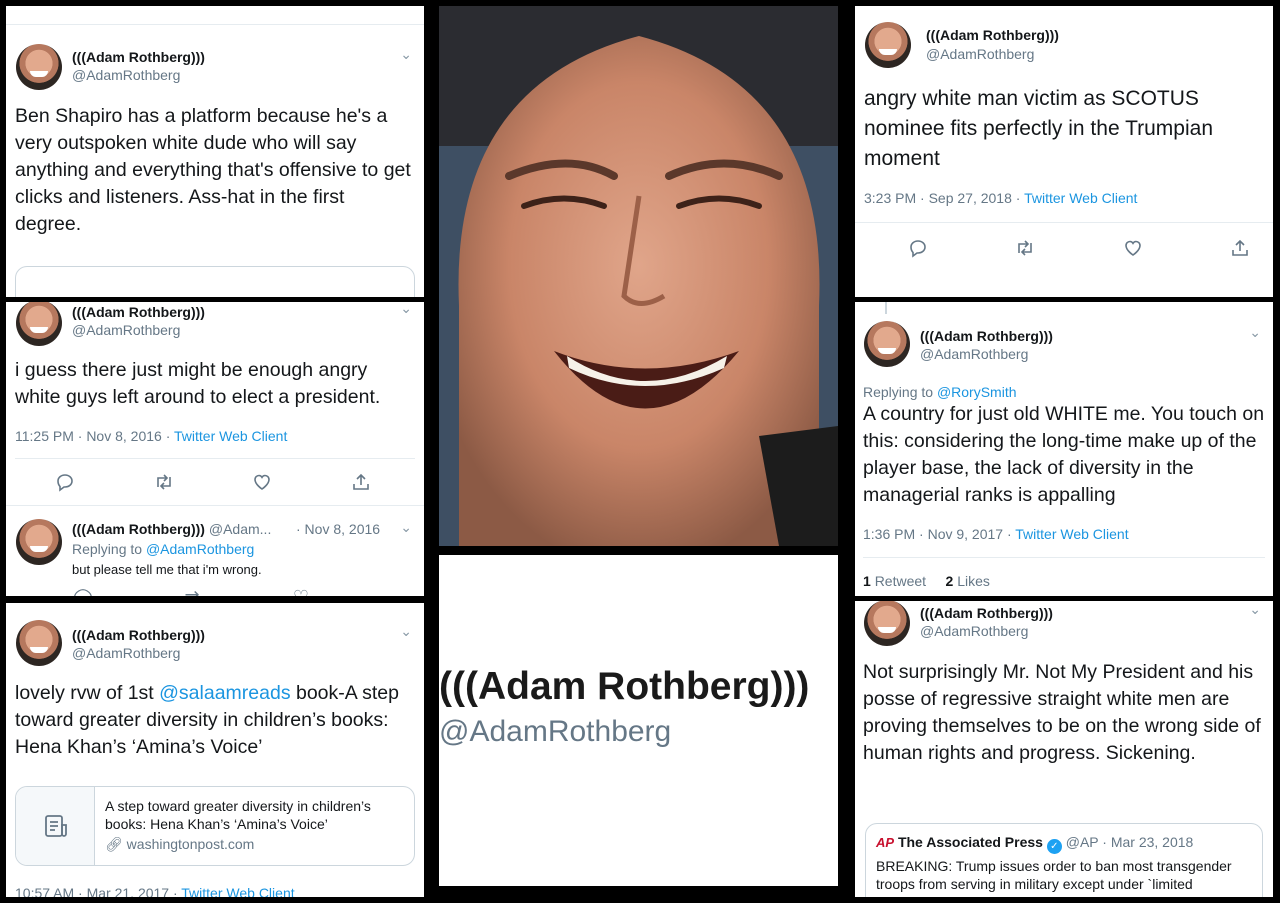  What do you see at coordinates (970, 842) in the screenshot?
I see `quoted-name: The Associated Press` at bounding box center [970, 842].